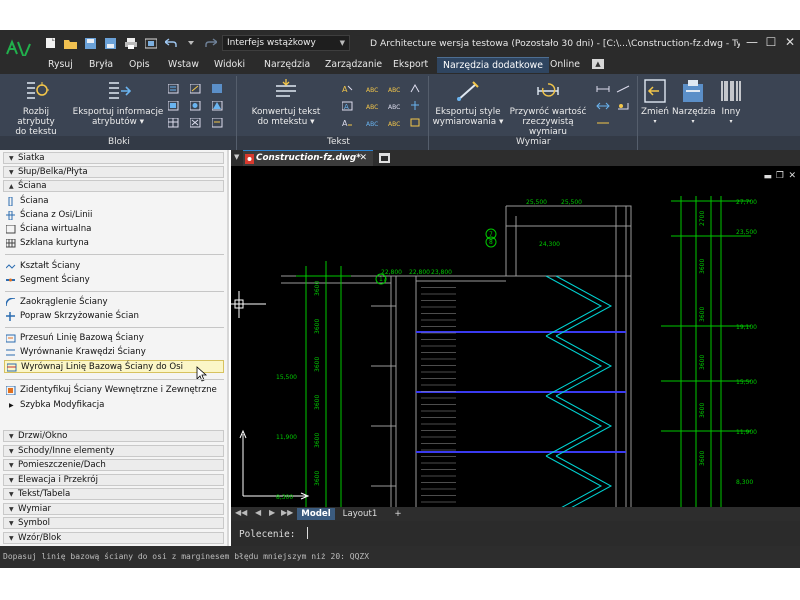 This screenshot has height=600, width=800. Describe the element at coordinates (113, 172) in the screenshot. I see `category-slup-belka-plyta: ▼ Słup/Belka/Płyta` at that location.